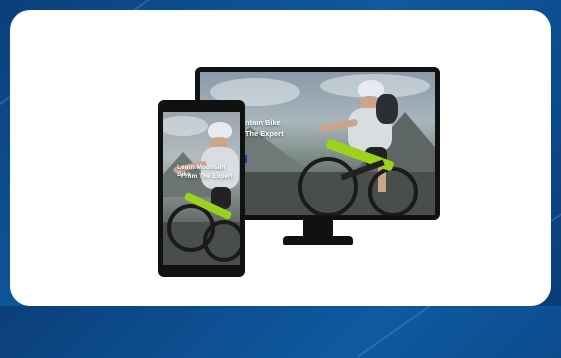 This screenshot has width=561, height=358. I want to click on tablet-screen: Learn Mountain Bike From The Expert, so click(201, 188).